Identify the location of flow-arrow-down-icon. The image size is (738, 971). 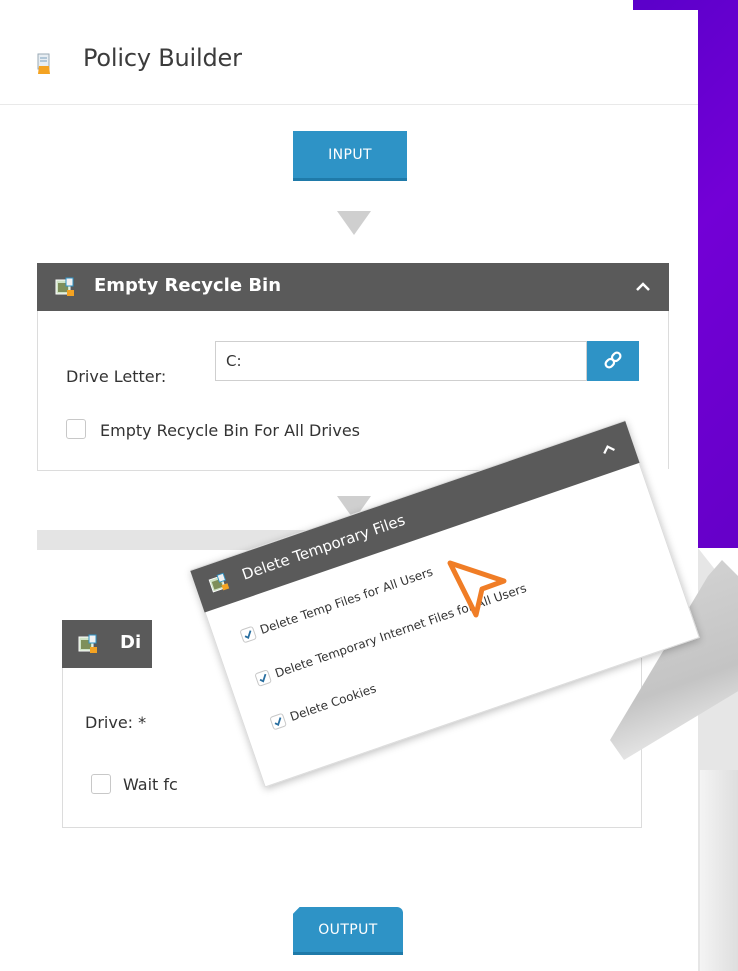
(354, 223).